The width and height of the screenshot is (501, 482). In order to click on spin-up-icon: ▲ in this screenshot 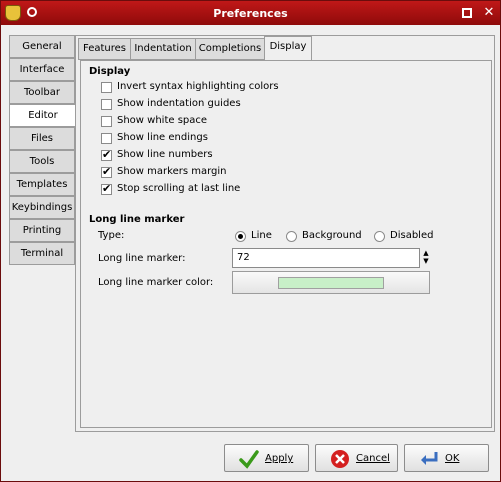, I will do `click(426, 253)`.